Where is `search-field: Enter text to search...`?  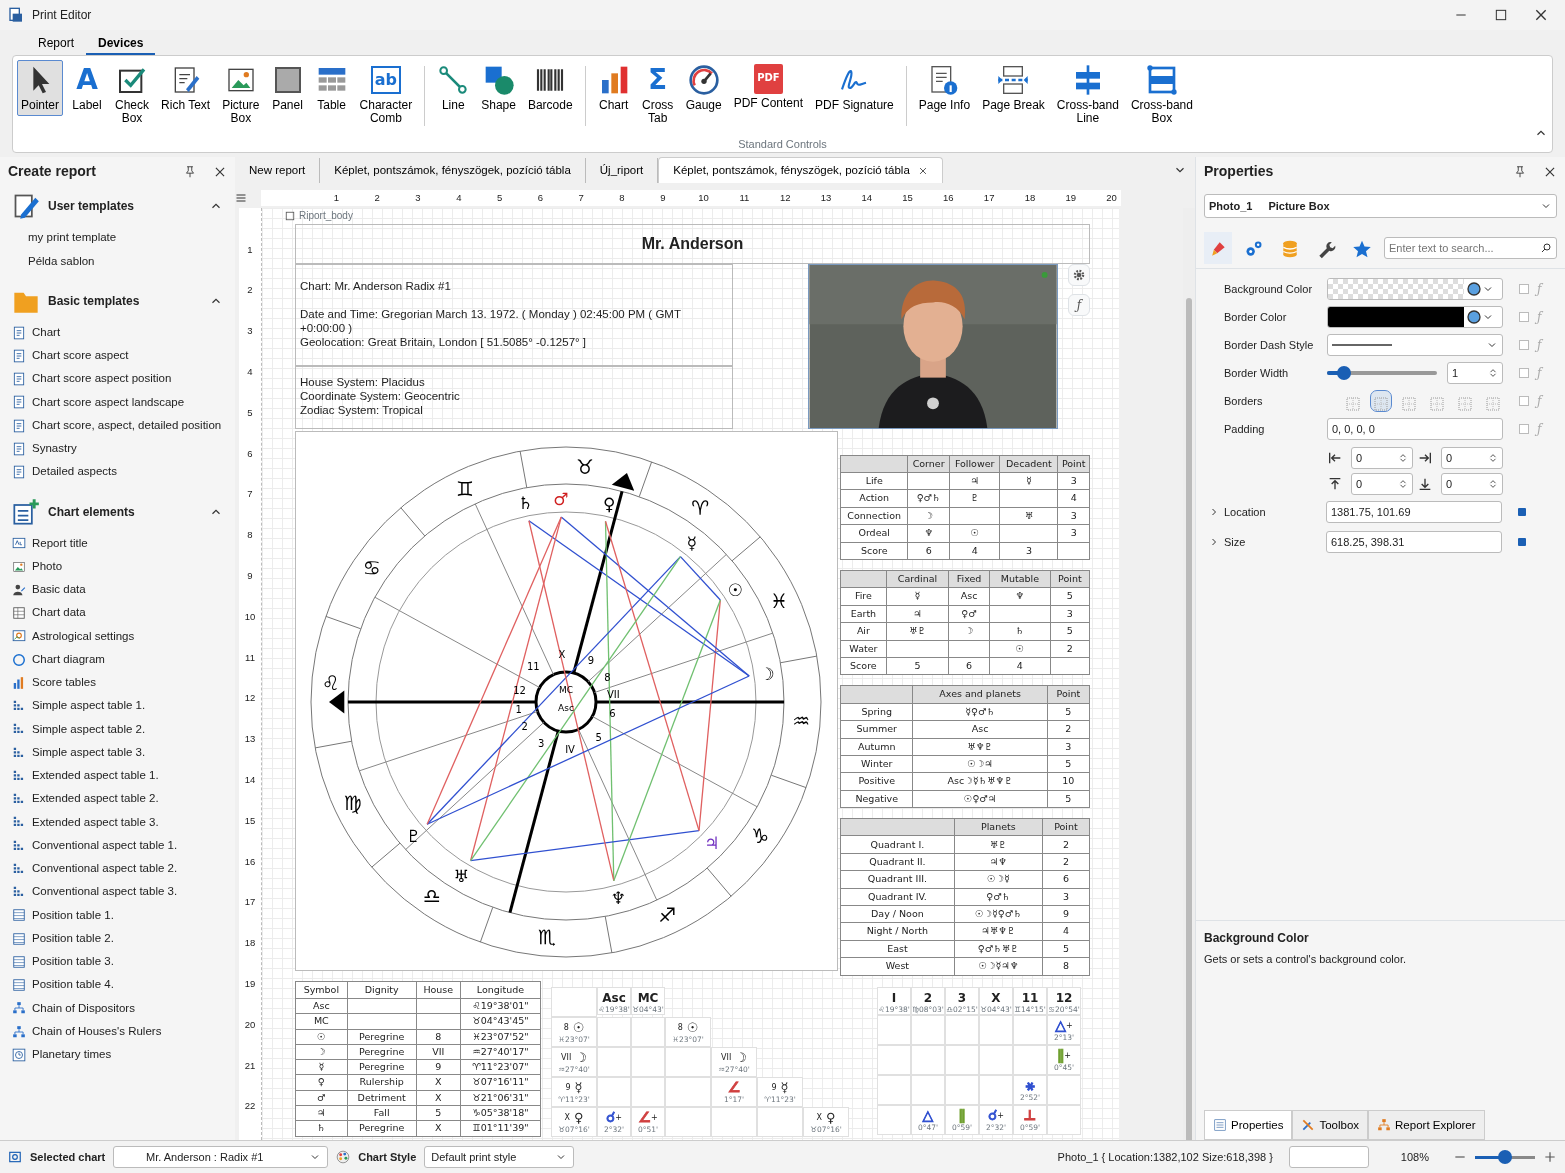 search-field: Enter text to search... is located at coordinates (1470, 248).